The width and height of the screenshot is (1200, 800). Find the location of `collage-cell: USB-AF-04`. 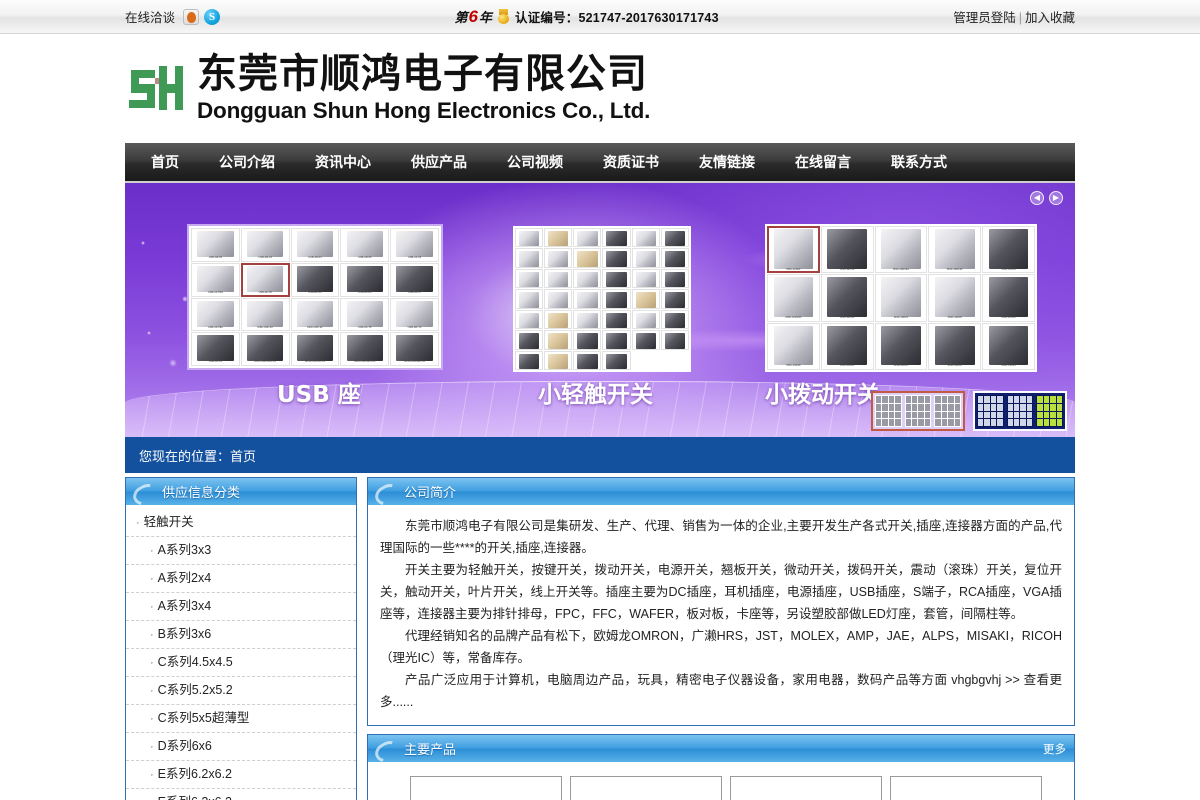

collage-cell: USB-AF-04 is located at coordinates (315, 279).